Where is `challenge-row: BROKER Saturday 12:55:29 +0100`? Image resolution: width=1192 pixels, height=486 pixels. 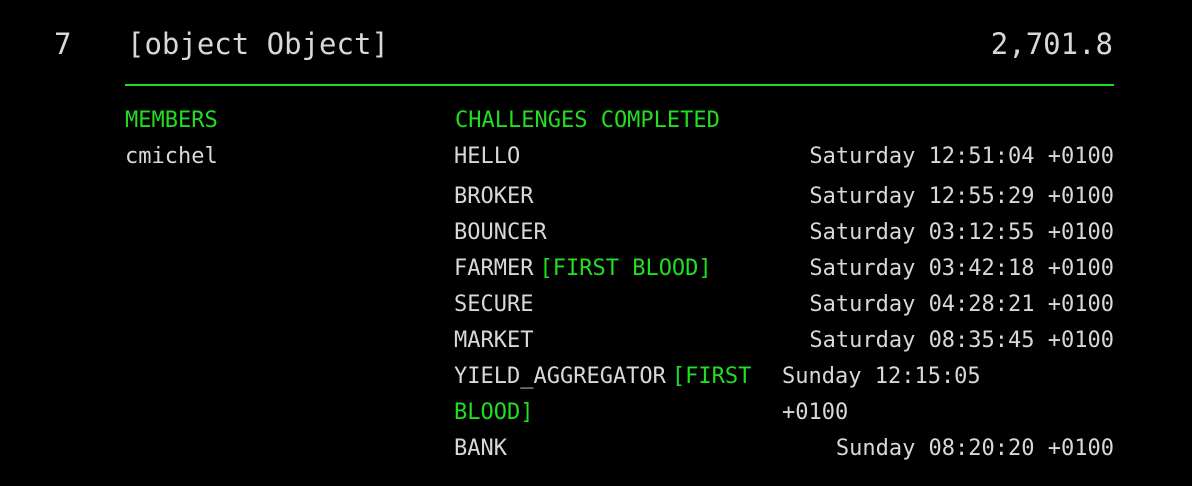
challenge-row: BROKER Saturday 12:55:29 +0100 is located at coordinates (784, 197).